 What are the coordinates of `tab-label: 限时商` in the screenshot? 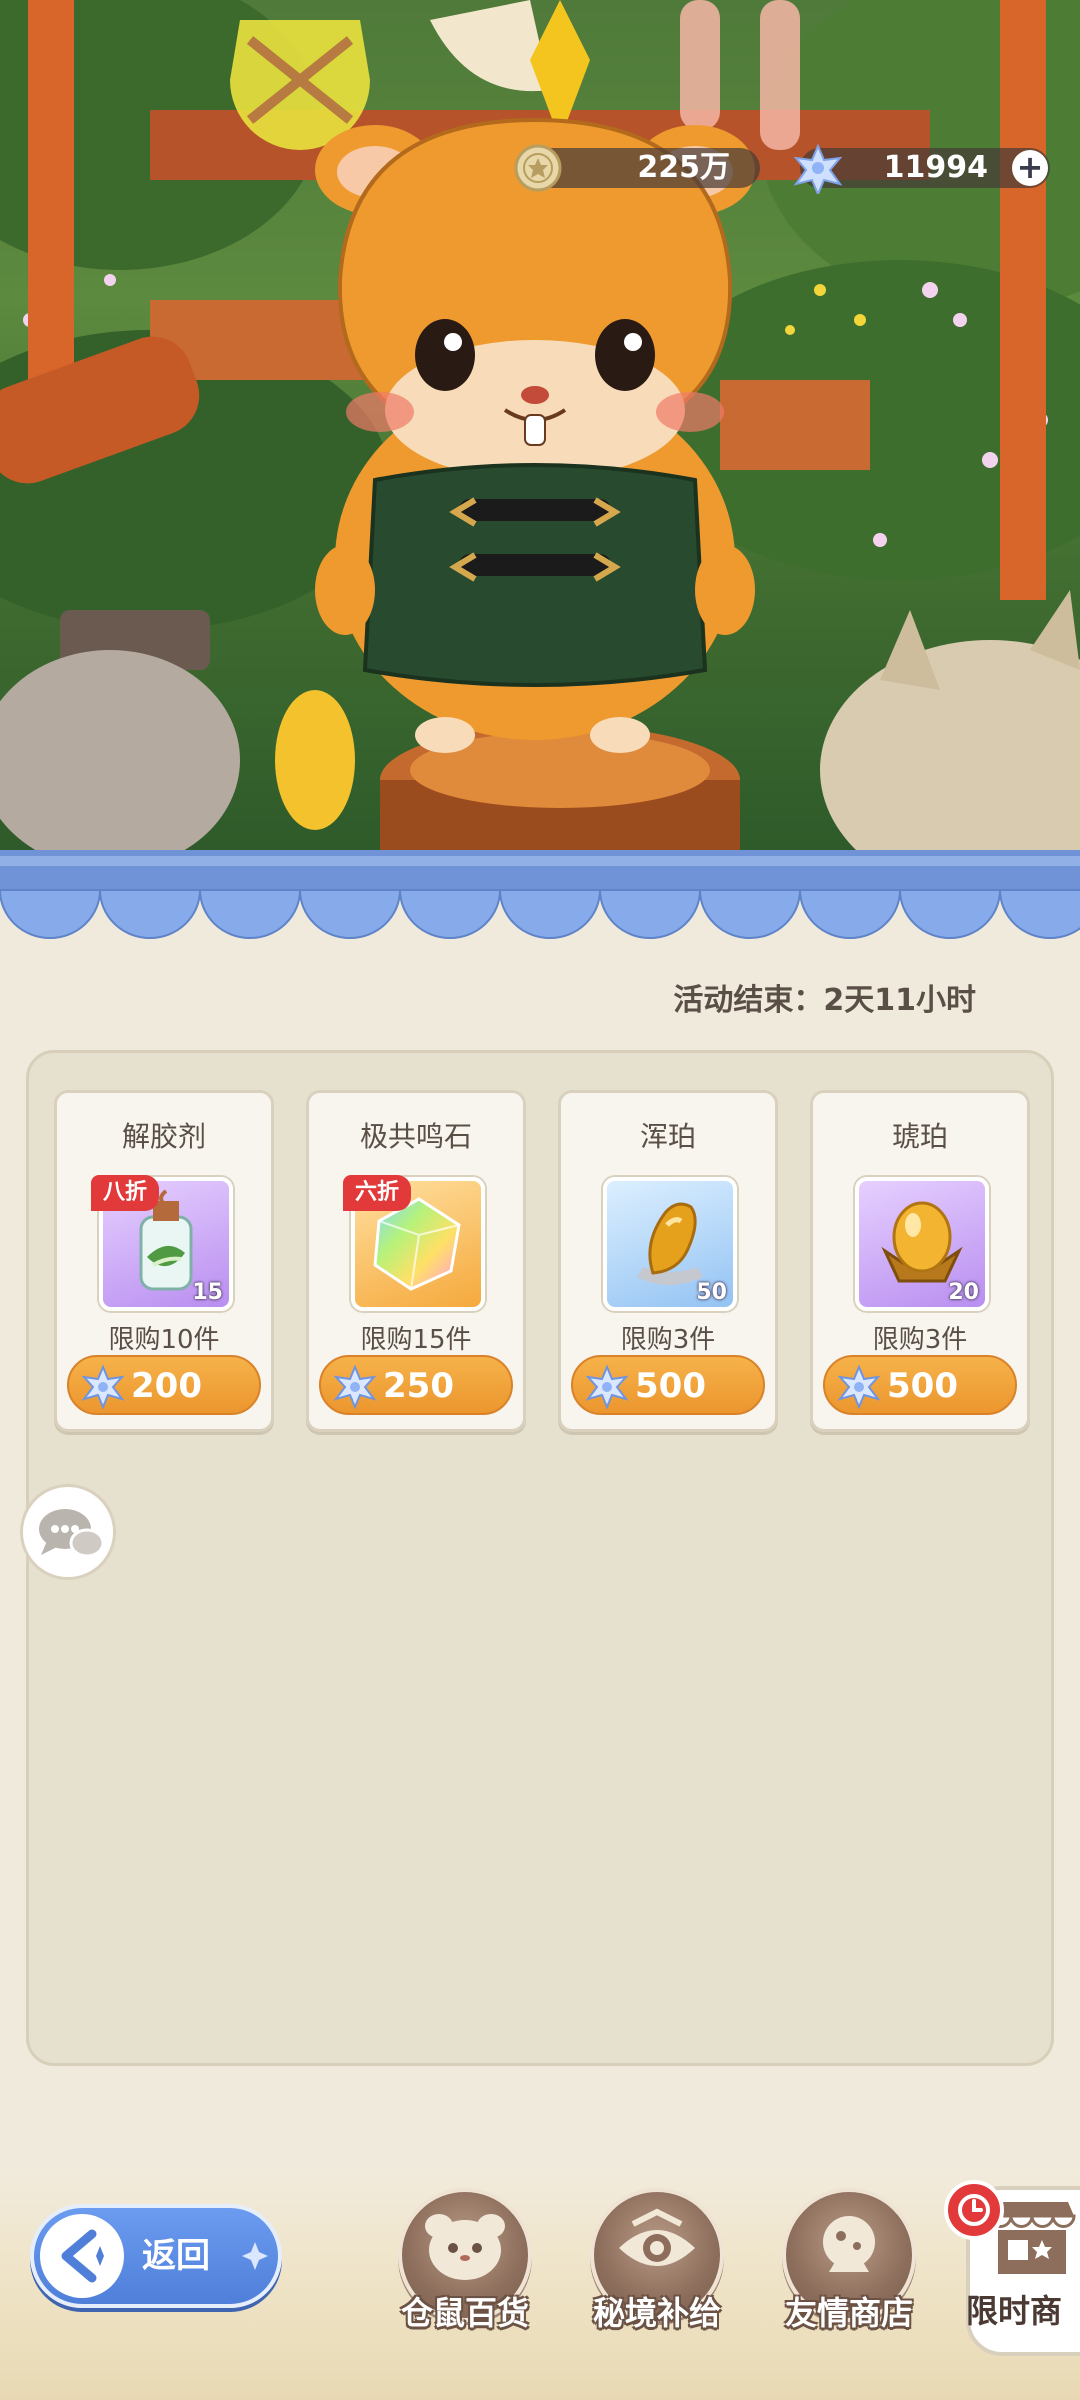 It's located at (1014, 2311).